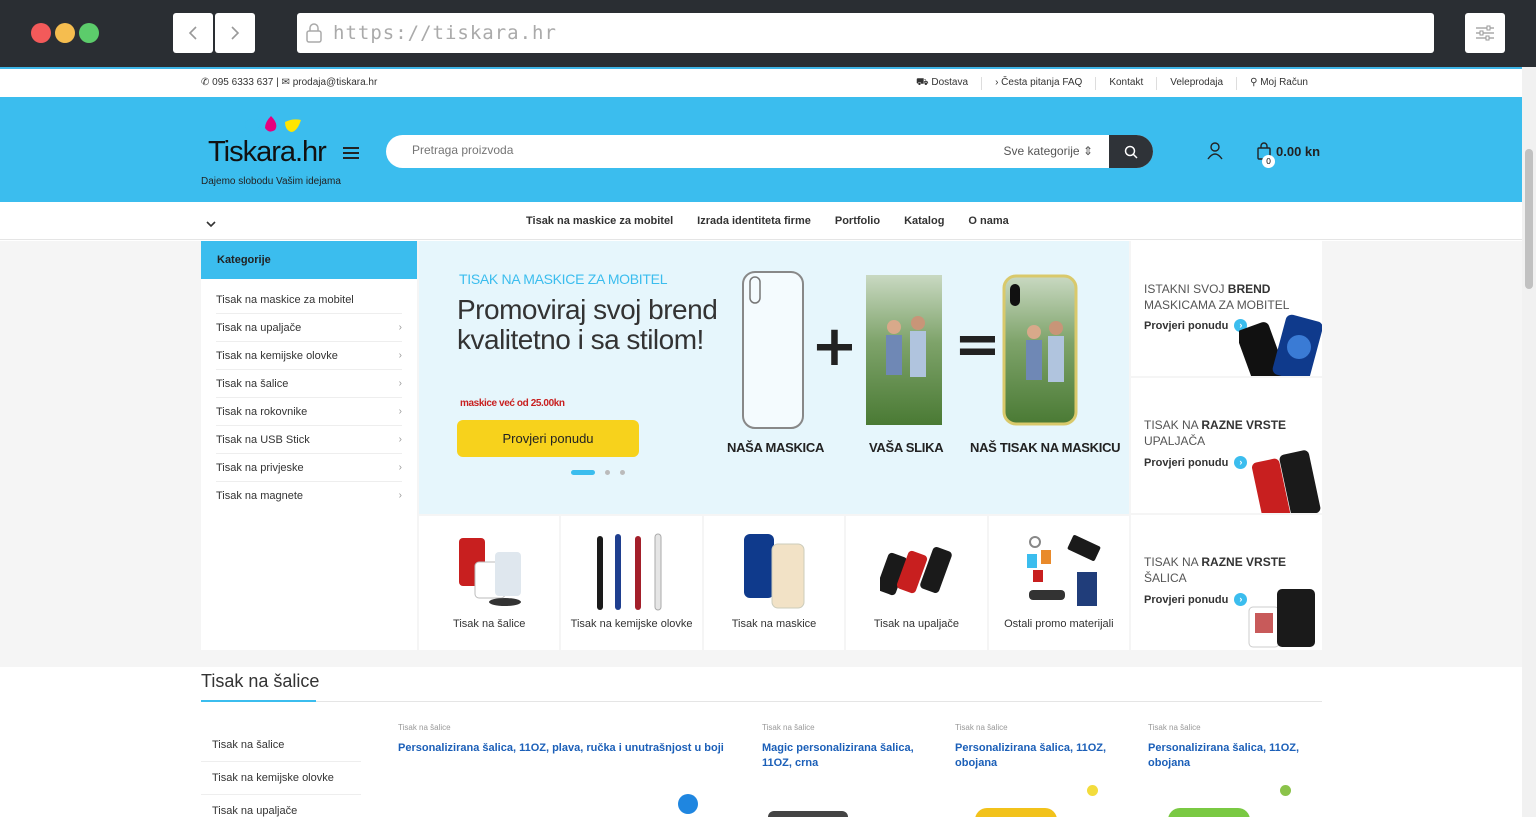 The height and width of the screenshot is (817, 1536). What do you see at coordinates (942, 83) in the screenshot?
I see `top-link-dostava: ⛟ Dostava` at bounding box center [942, 83].